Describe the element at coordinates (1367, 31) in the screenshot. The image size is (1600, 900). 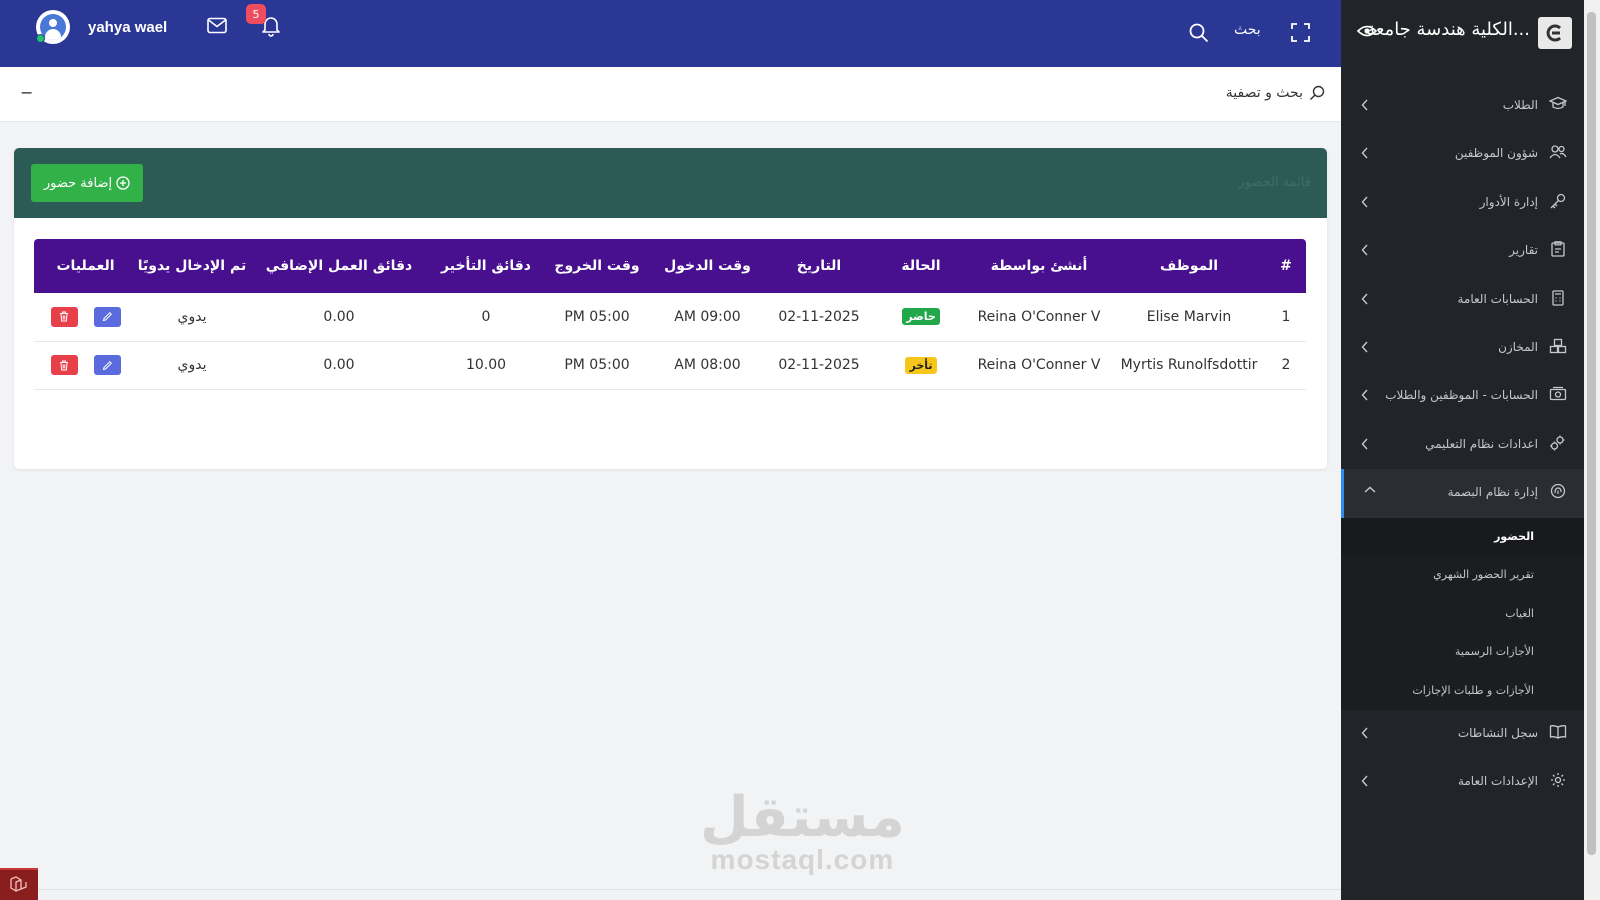
I see `eye-toggle-icon` at that location.